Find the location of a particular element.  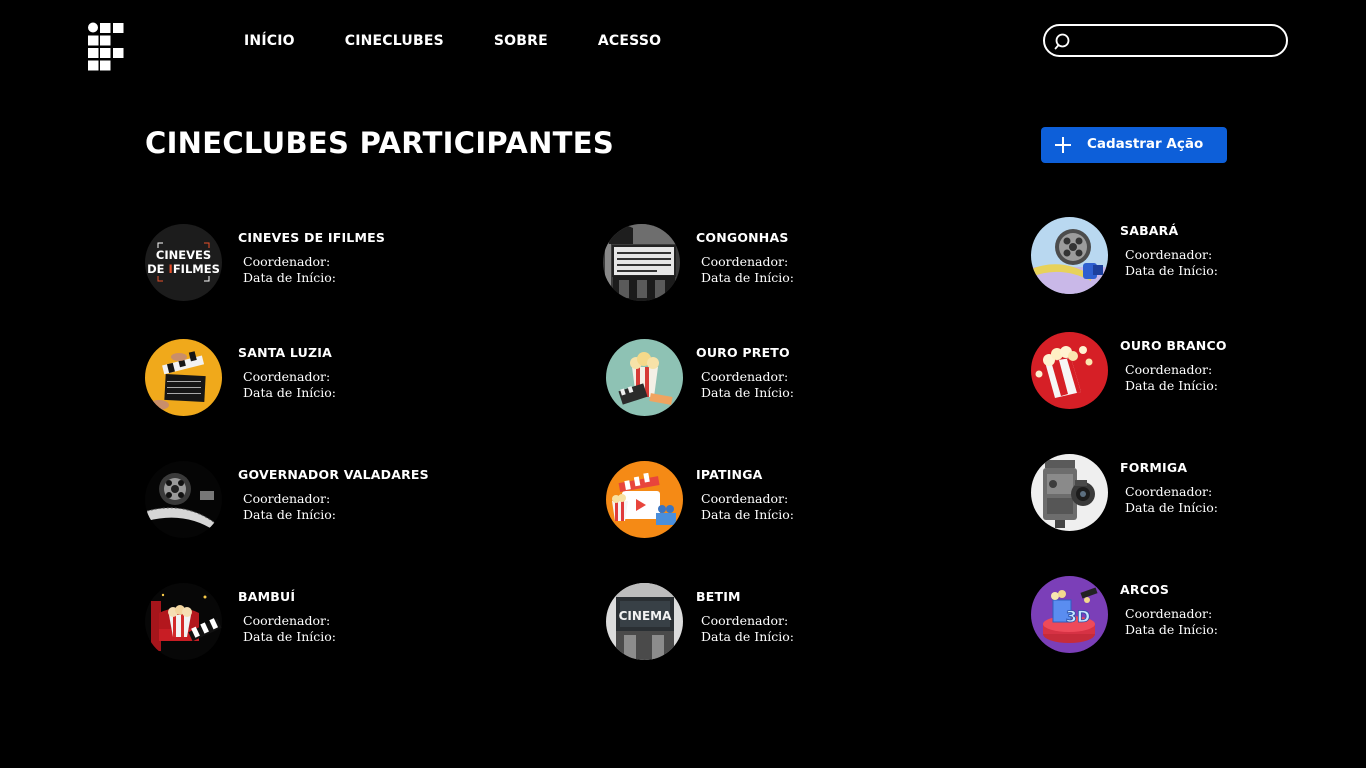

nav-item-inicio: INÍCIO is located at coordinates (269, 41).